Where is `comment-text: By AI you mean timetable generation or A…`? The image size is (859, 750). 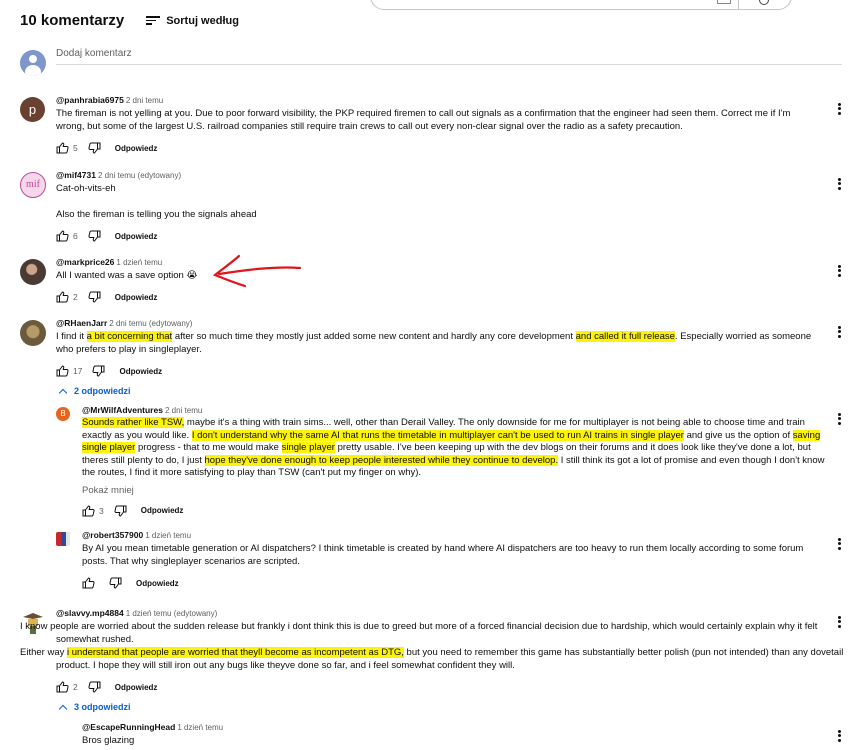 comment-text: By AI you mean timetable generation or A… is located at coordinates (443, 555).